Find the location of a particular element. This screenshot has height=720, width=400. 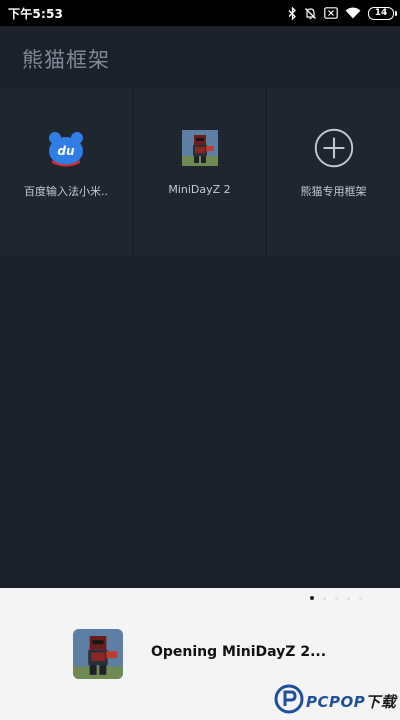

app-tile-minidayz: MiniDayZ 2 is located at coordinates (200, 172).